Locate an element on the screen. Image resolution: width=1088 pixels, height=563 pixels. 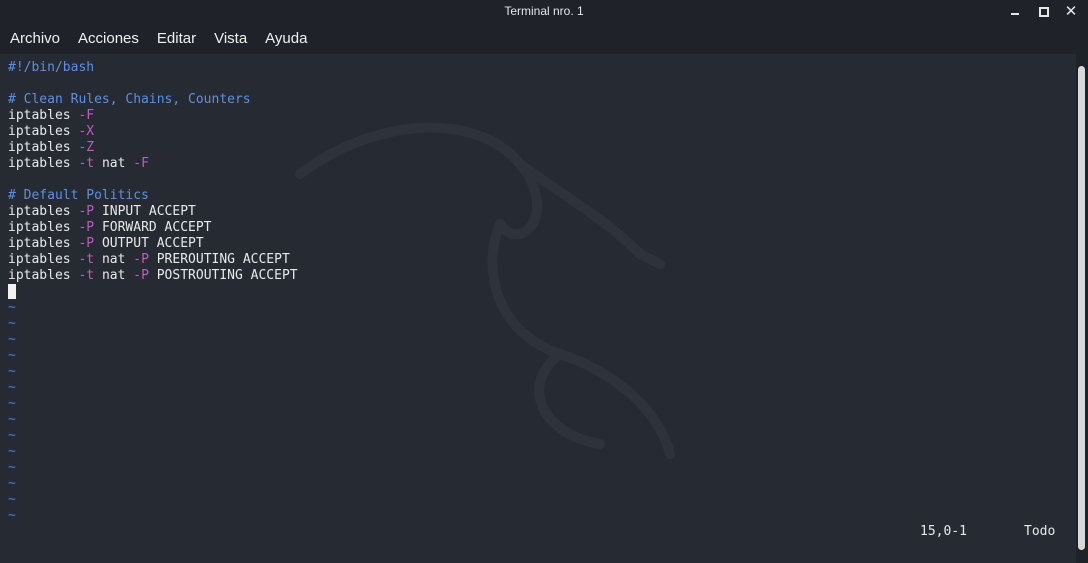
code-line: iptables -t nat -P POSTROUTING ACCEPT is located at coordinates (153, 276).